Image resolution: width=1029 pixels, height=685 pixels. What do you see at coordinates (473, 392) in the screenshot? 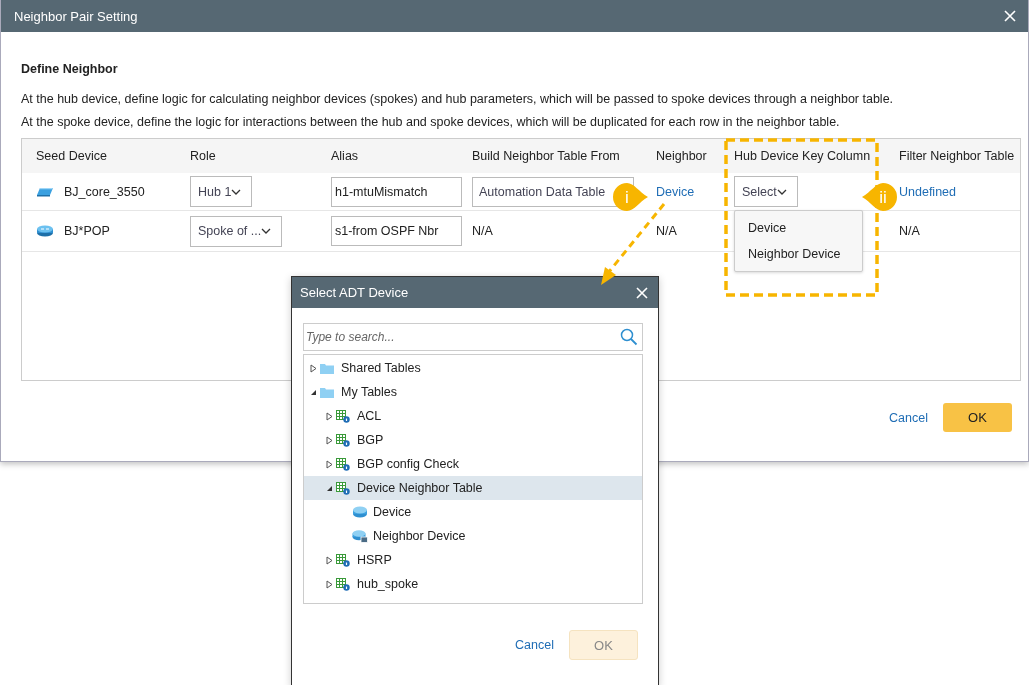
I see `tree-item: My Tables` at bounding box center [473, 392].